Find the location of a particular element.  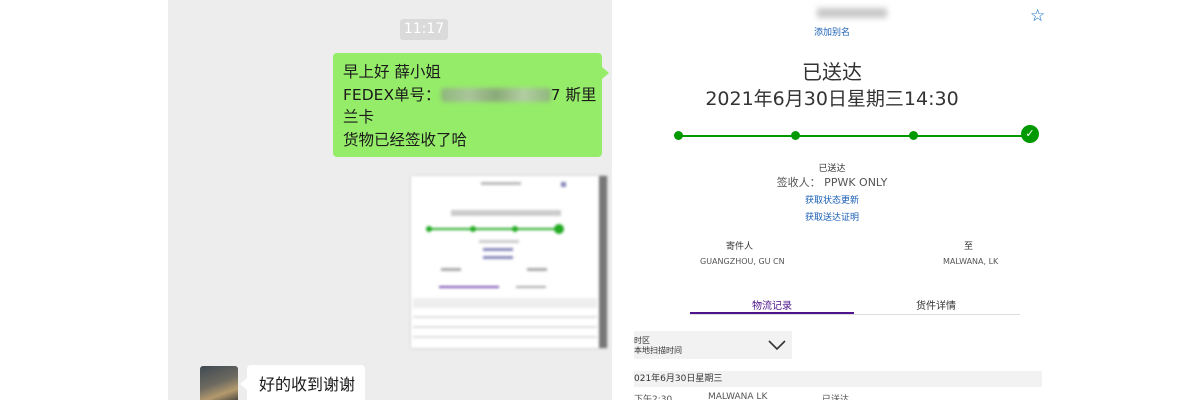

tab-shipment-history: 物流记录 is located at coordinates (772, 305).